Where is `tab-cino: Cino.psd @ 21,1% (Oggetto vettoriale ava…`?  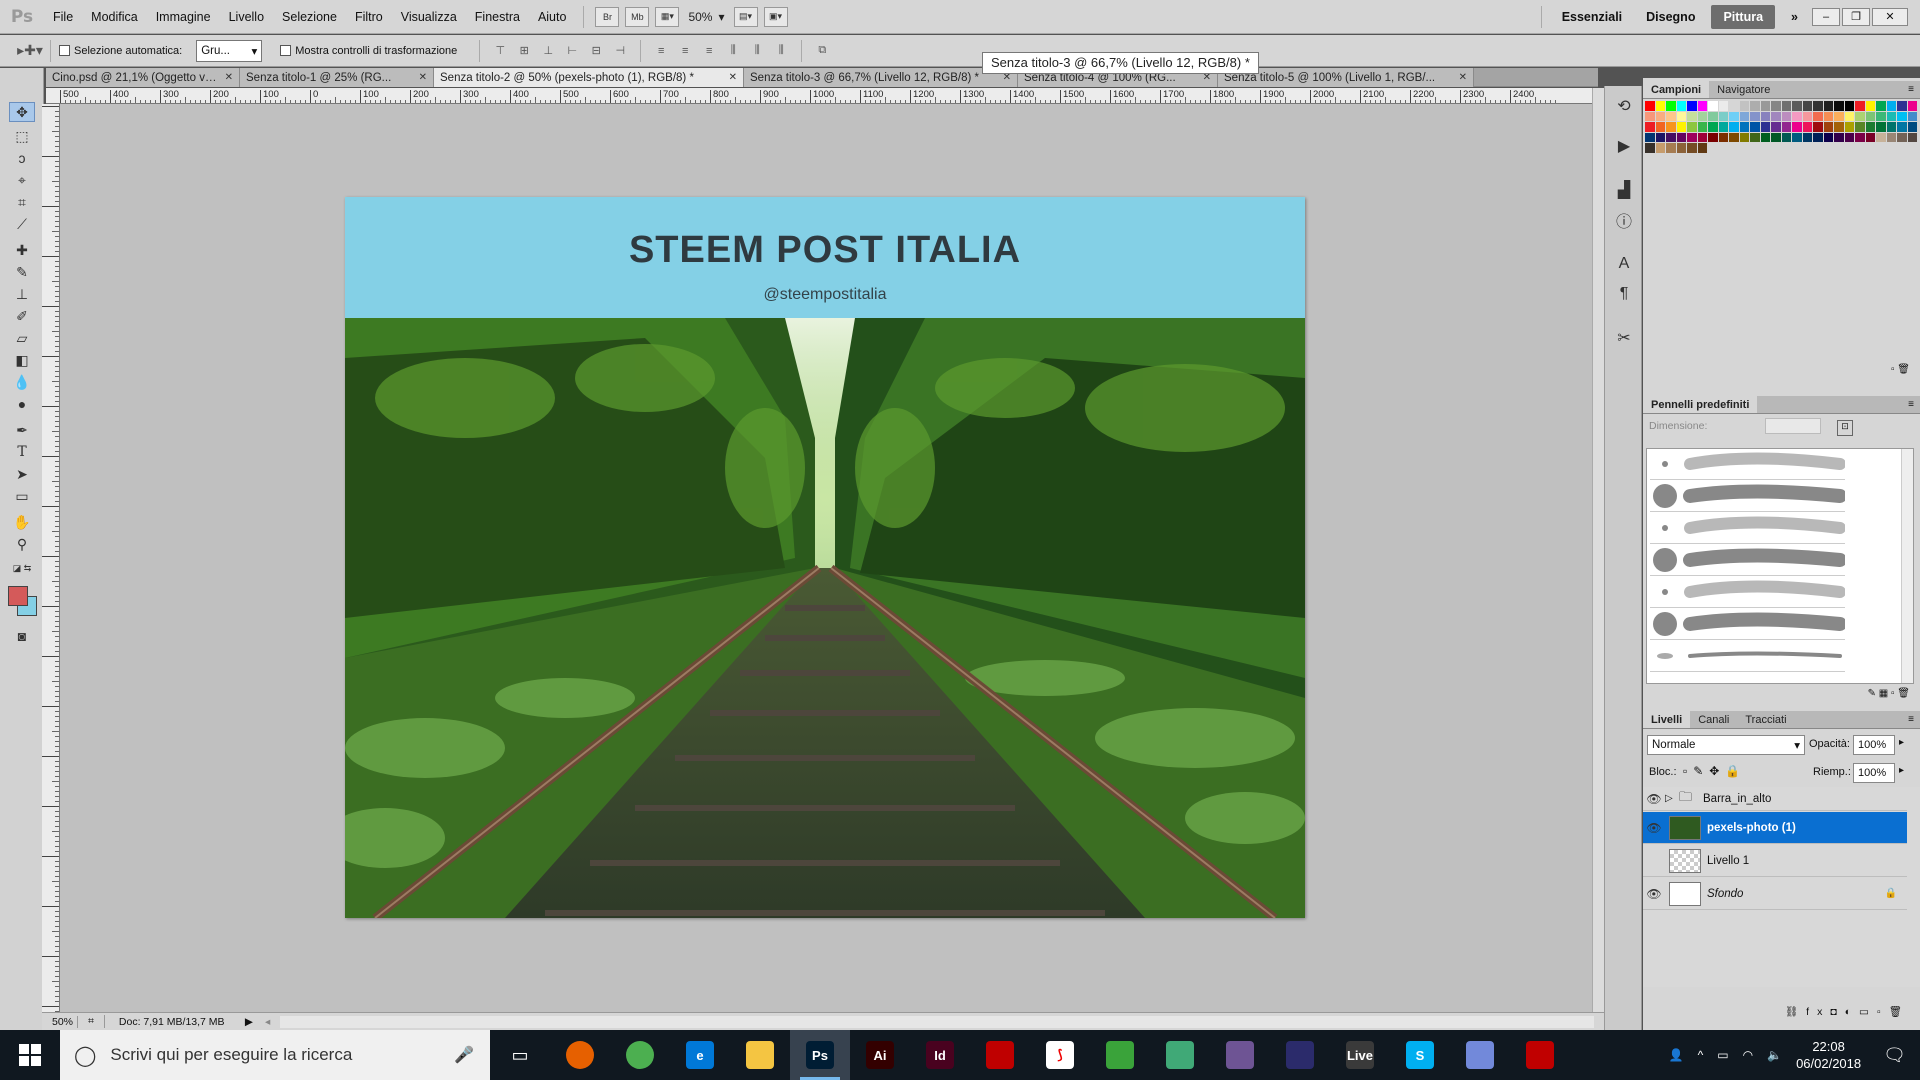 tab-cino: Cino.psd @ 21,1% (Oggetto vettoriale ava… is located at coordinates (143, 77).